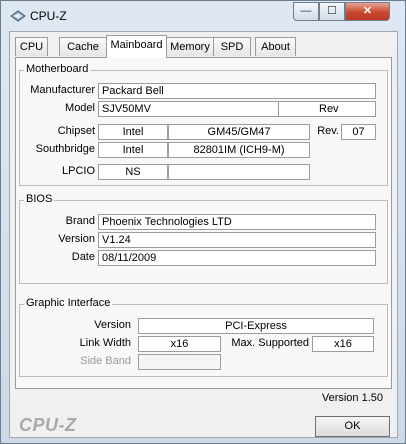 This screenshot has height=444, width=406. What do you see at coordinates (327, 109) in the screenshot?
I see `model-rev-field: Rev` at bounding box center [327, 109].